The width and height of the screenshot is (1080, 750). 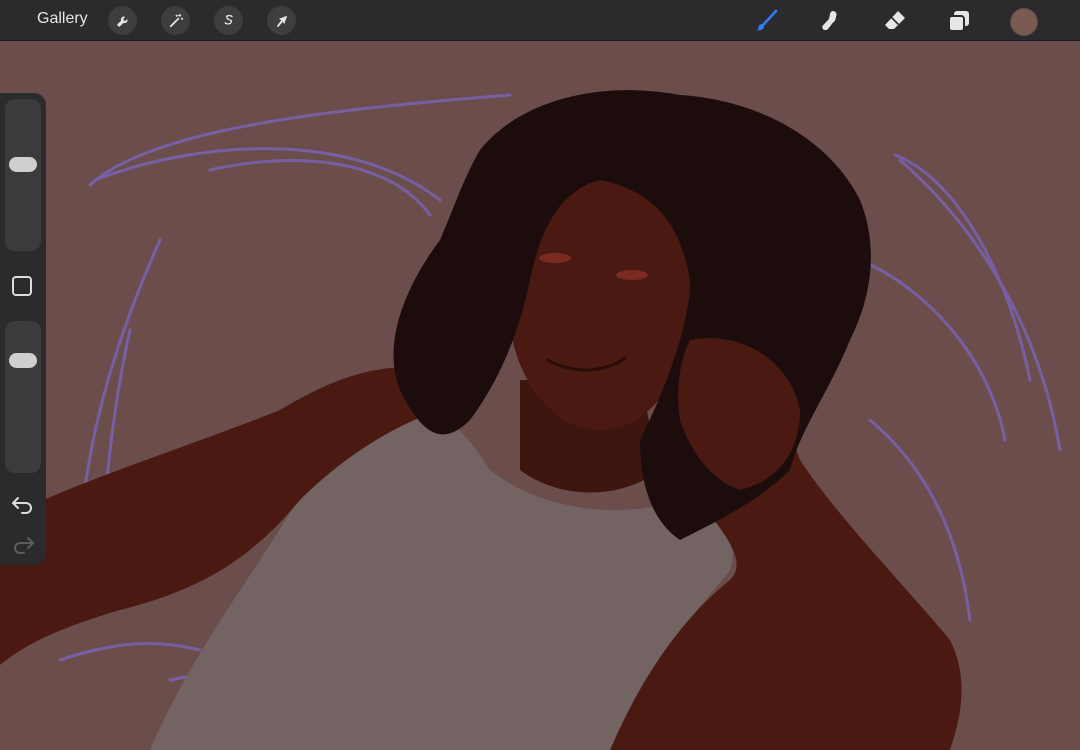 I want to click on brush-size-slider, so click(x=23, y=175).